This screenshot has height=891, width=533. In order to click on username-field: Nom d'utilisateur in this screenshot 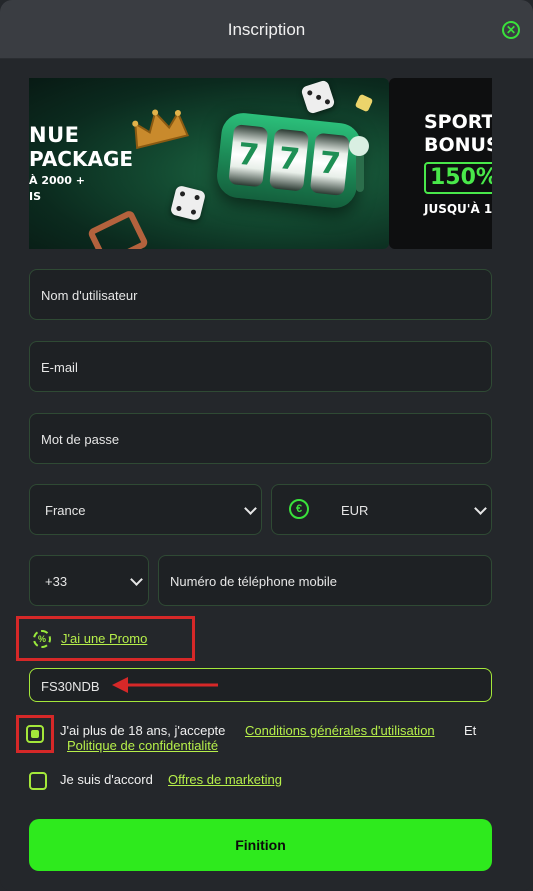, I will do `click(260, 294)`.